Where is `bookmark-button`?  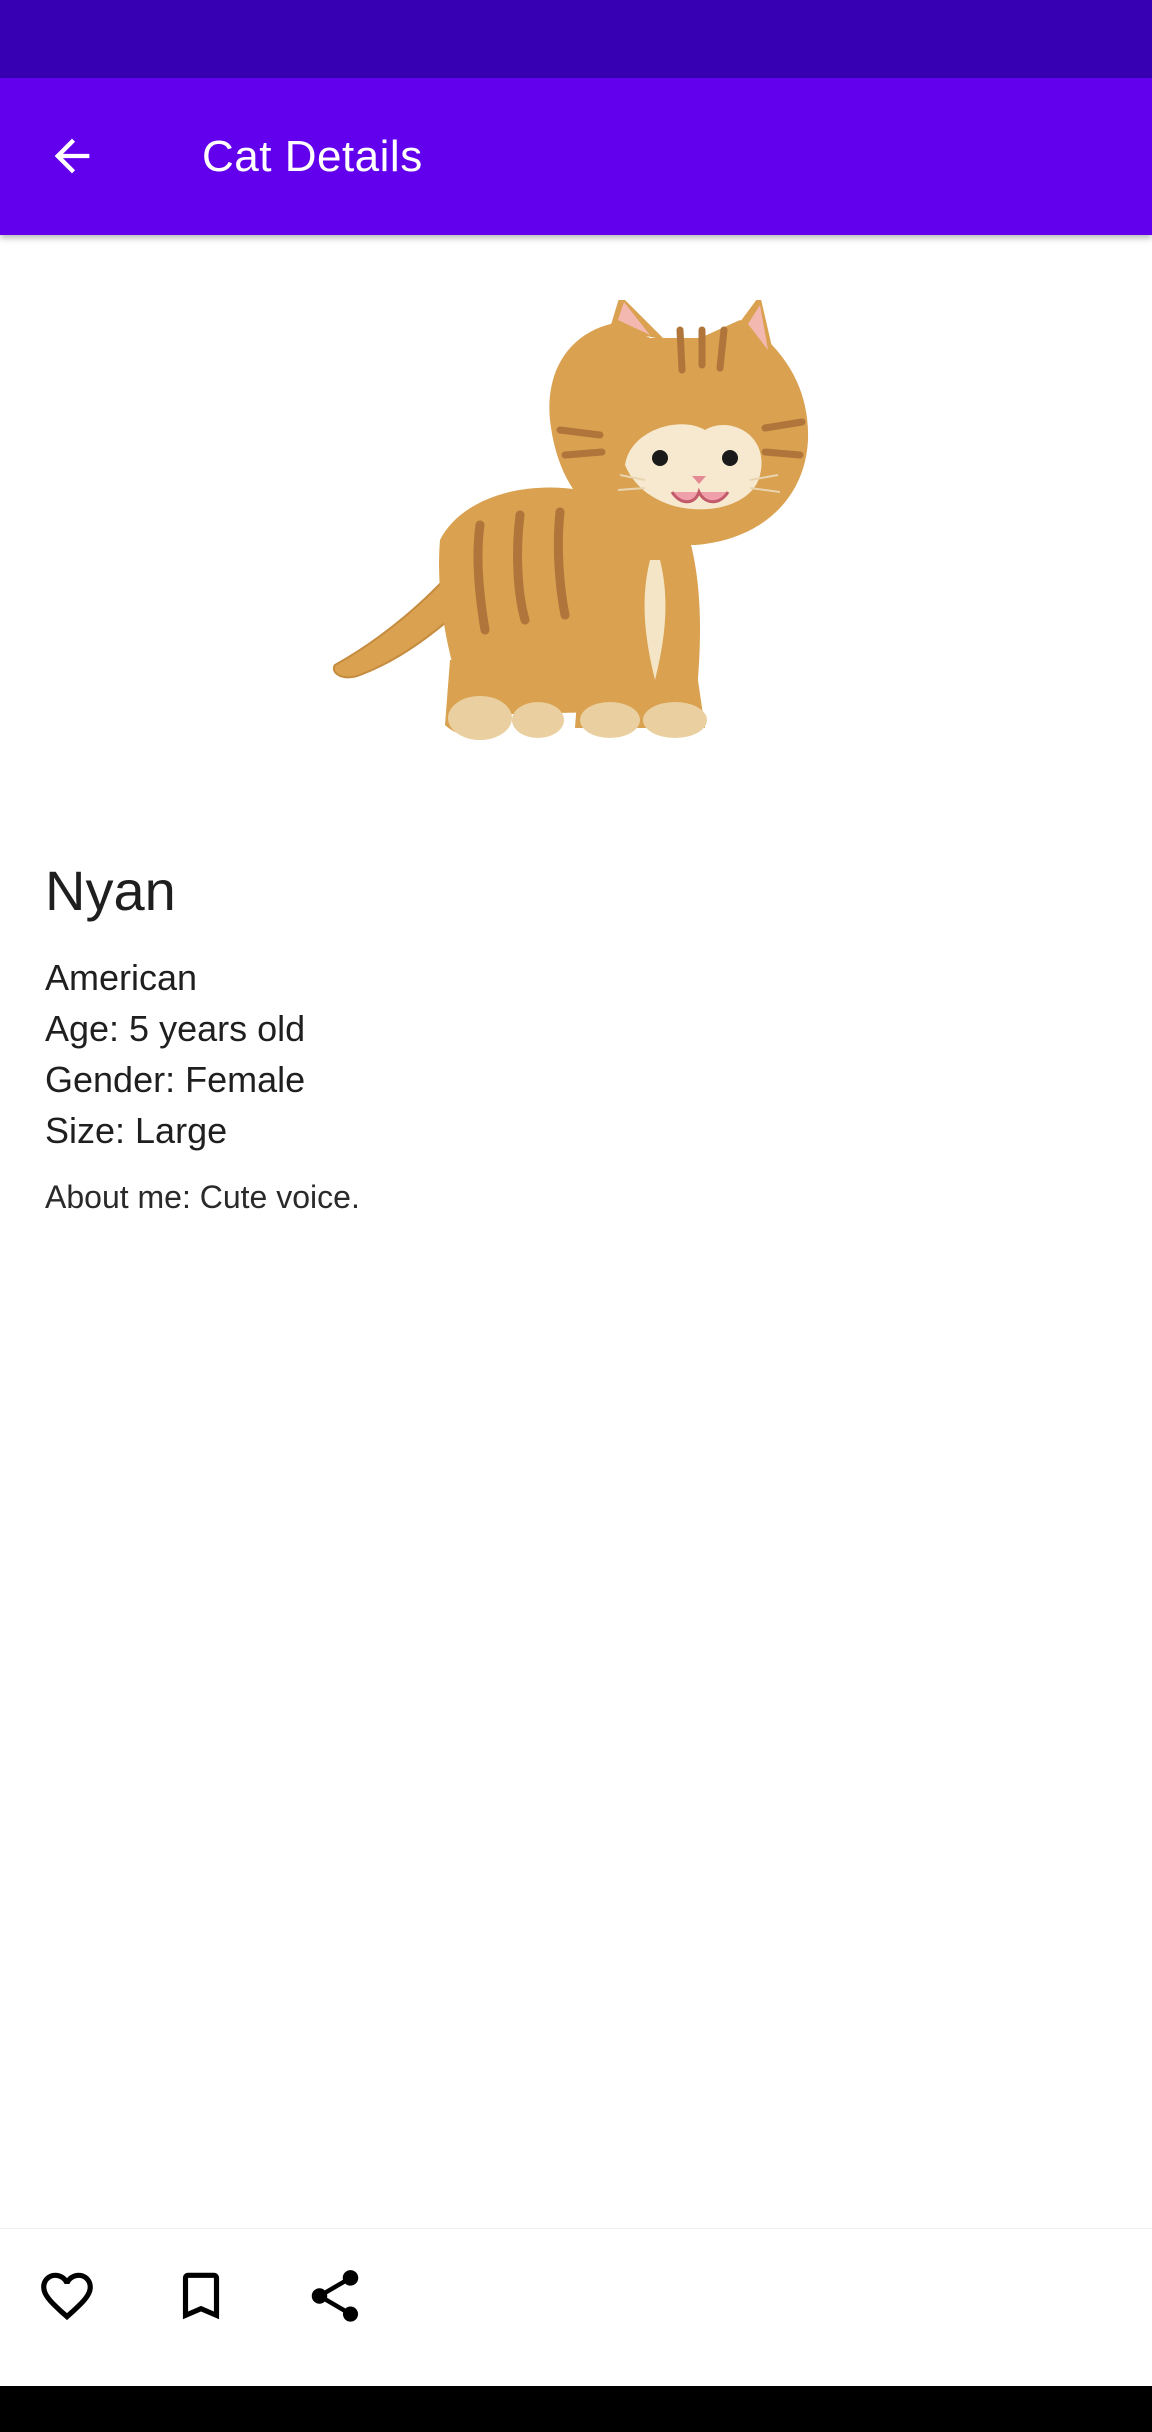 bookmark-button is located at coordinates (201, 2296).